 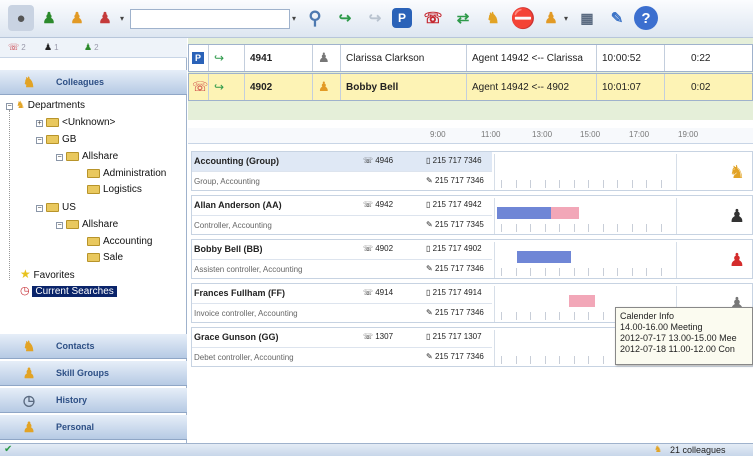 What do you see at coordinates (199, 87) in the screenshot?
I see `phone-ringing-icon: ☏` at bounding box center [199, 87].